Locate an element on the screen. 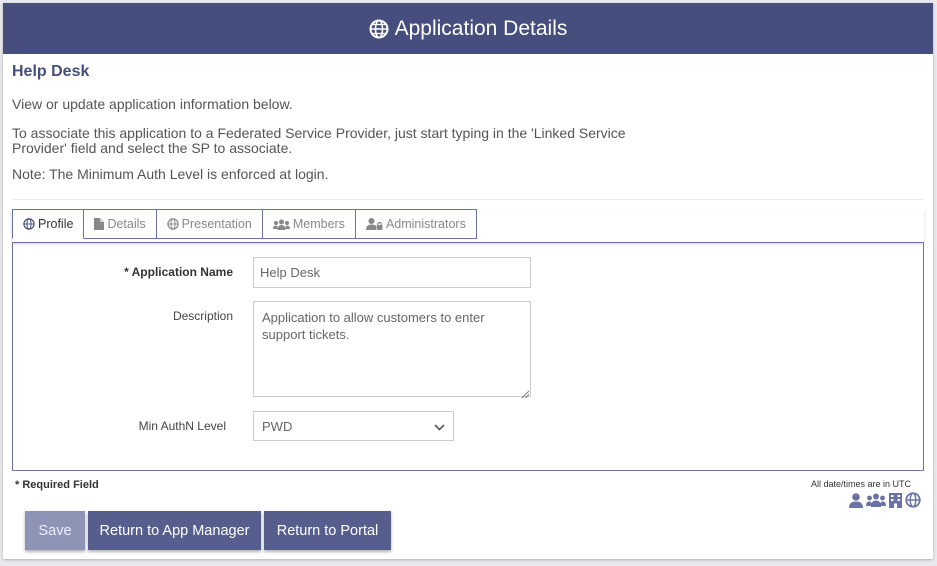 This screenshot has height=566, width=937. user-icon is located at coordinates (856, 502).